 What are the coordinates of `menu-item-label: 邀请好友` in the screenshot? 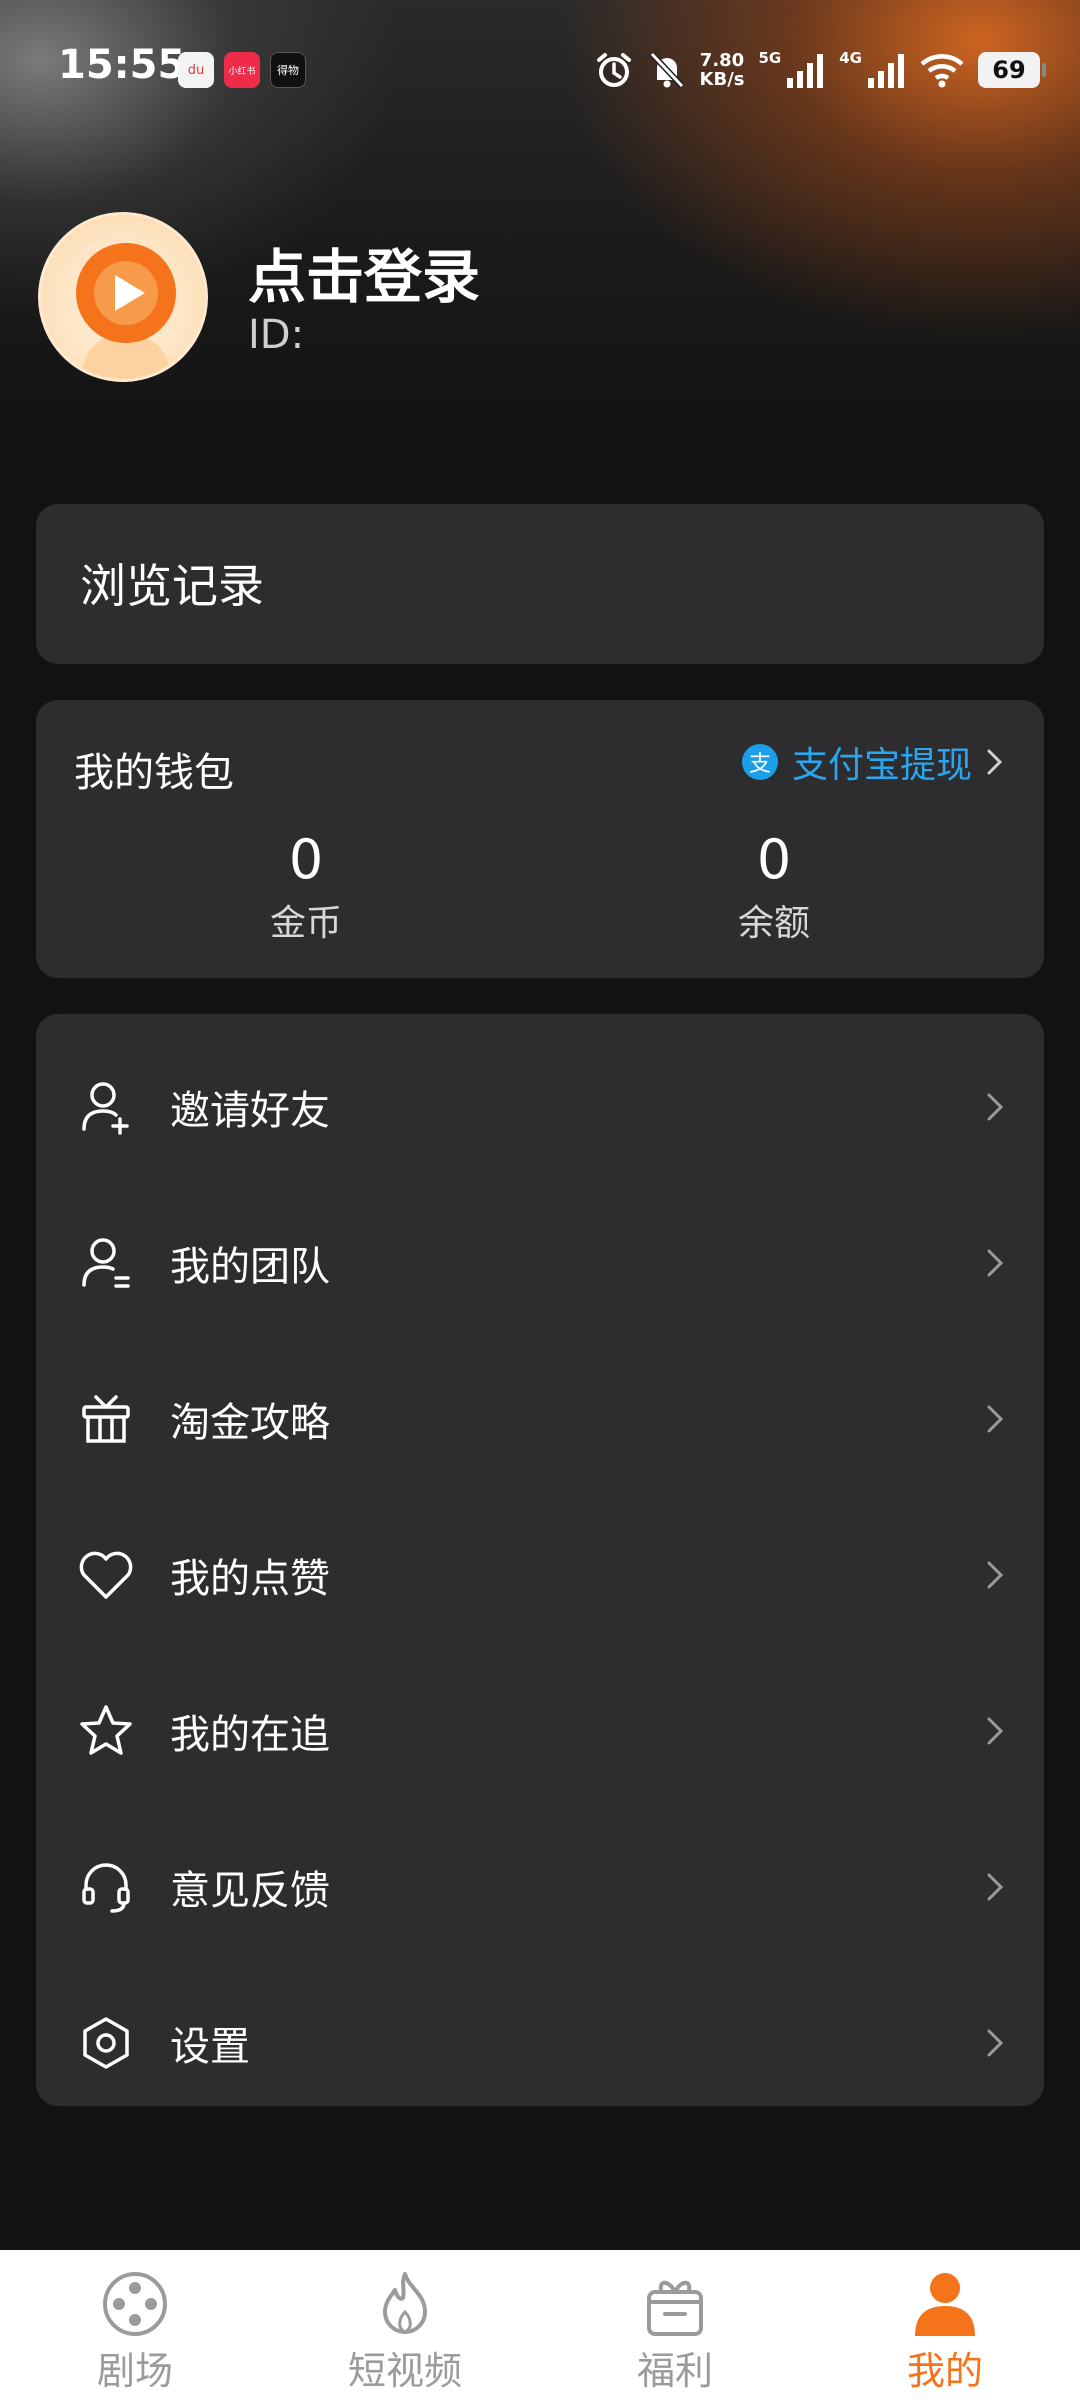 It's located at (250, 1111).